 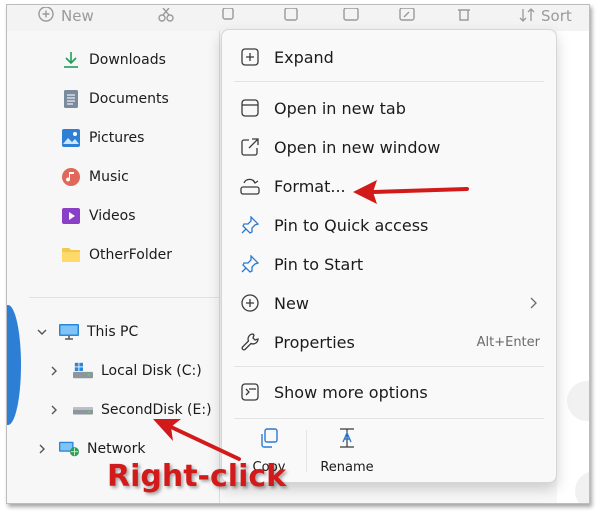 I want to click on menu-item-pin-quick-access: Pin to Quick access, so click(x=389, y=225).